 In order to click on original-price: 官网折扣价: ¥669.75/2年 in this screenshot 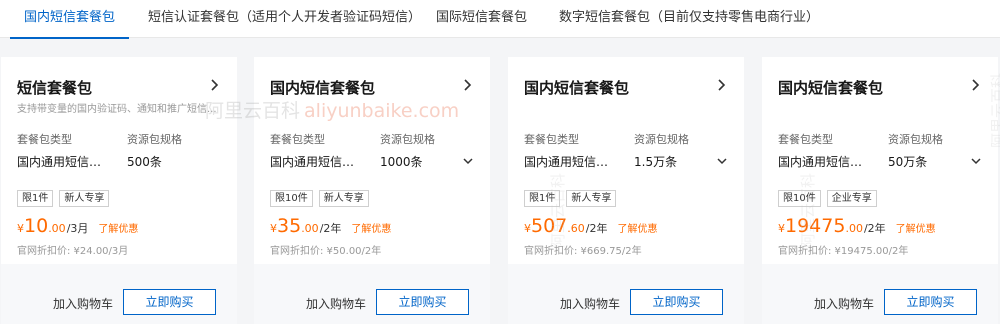, I will do `click(583, 251)`.